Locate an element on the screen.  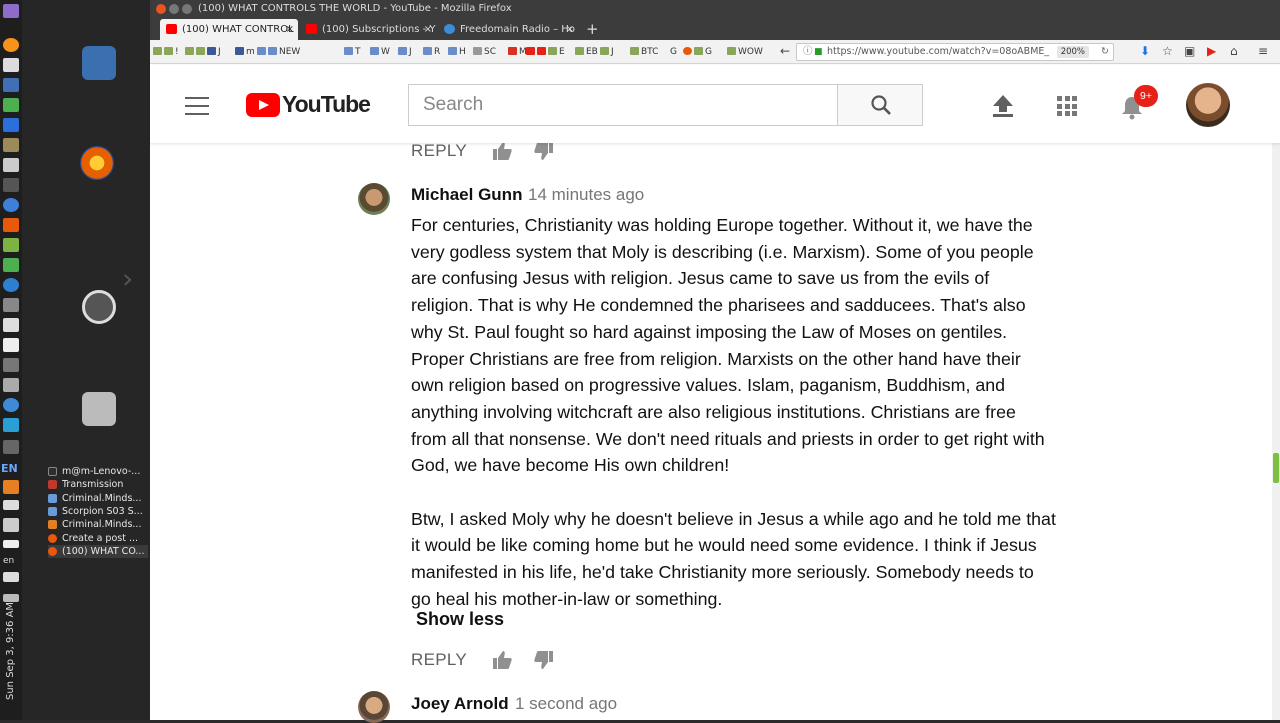
youtube-logo: YouTube is located at coordinates (308, 104).